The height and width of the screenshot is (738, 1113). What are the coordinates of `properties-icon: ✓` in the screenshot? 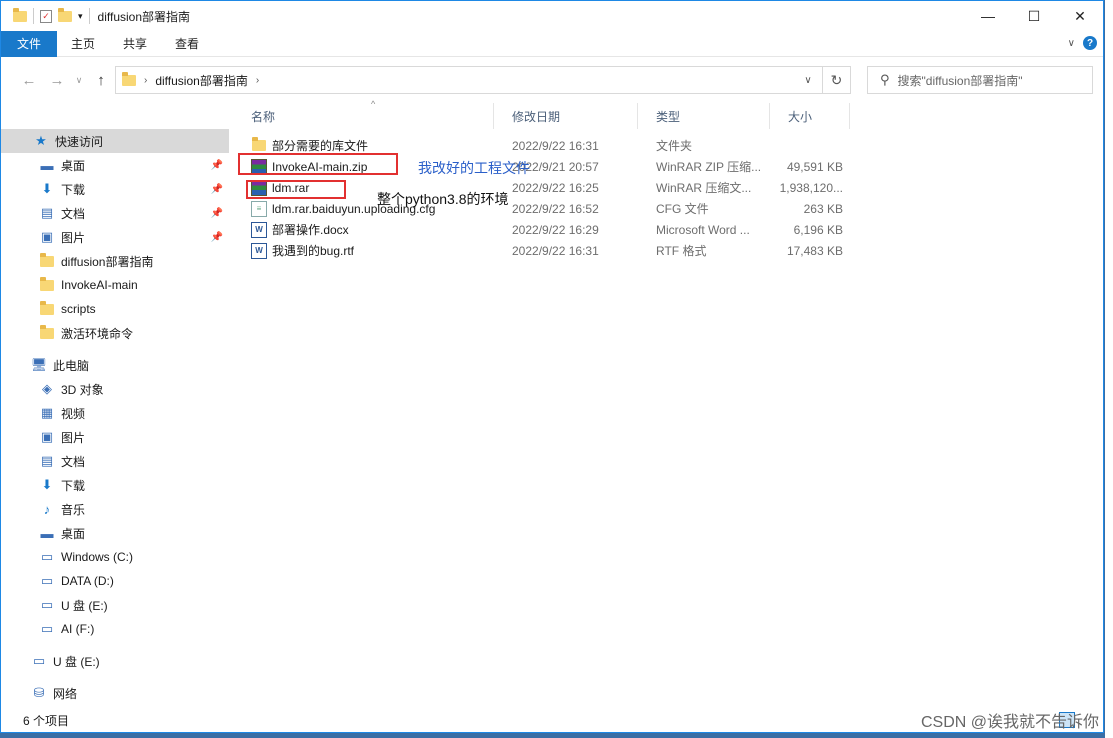 It's located at (46, 16).